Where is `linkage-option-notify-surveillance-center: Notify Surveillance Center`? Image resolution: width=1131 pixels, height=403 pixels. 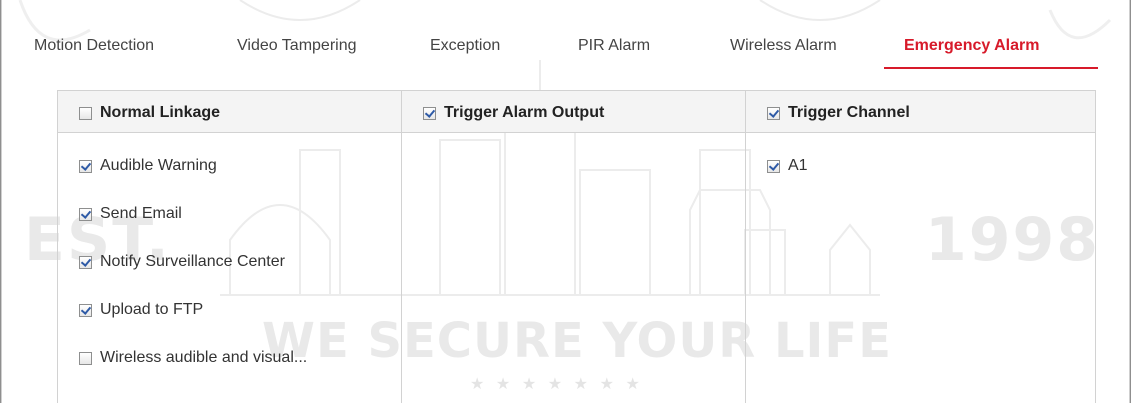
linkage-option-notify-surveillance-center: Notify Surveillance Center is located at coordinates (182, 262).